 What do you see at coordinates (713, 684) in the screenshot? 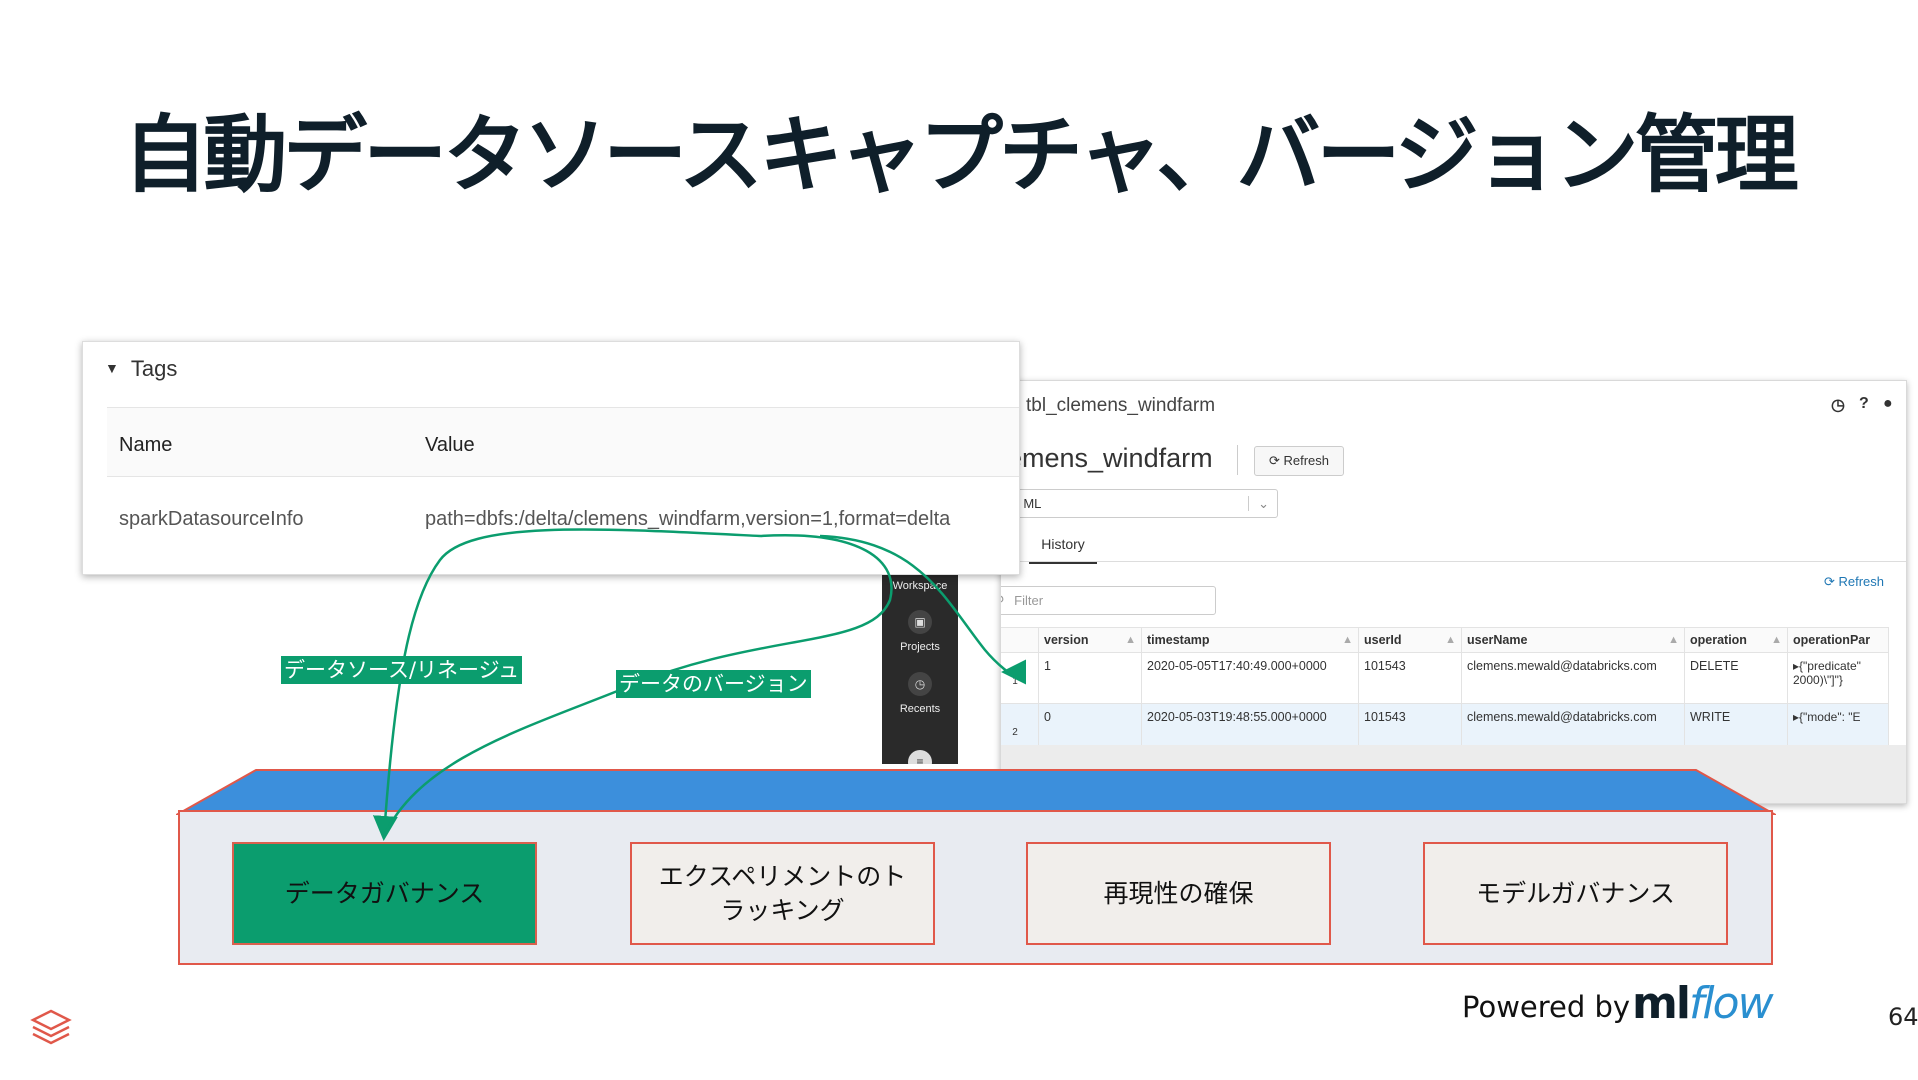
I see `annotation-data-version: データのバージョン` at bounding box center [713, 684].